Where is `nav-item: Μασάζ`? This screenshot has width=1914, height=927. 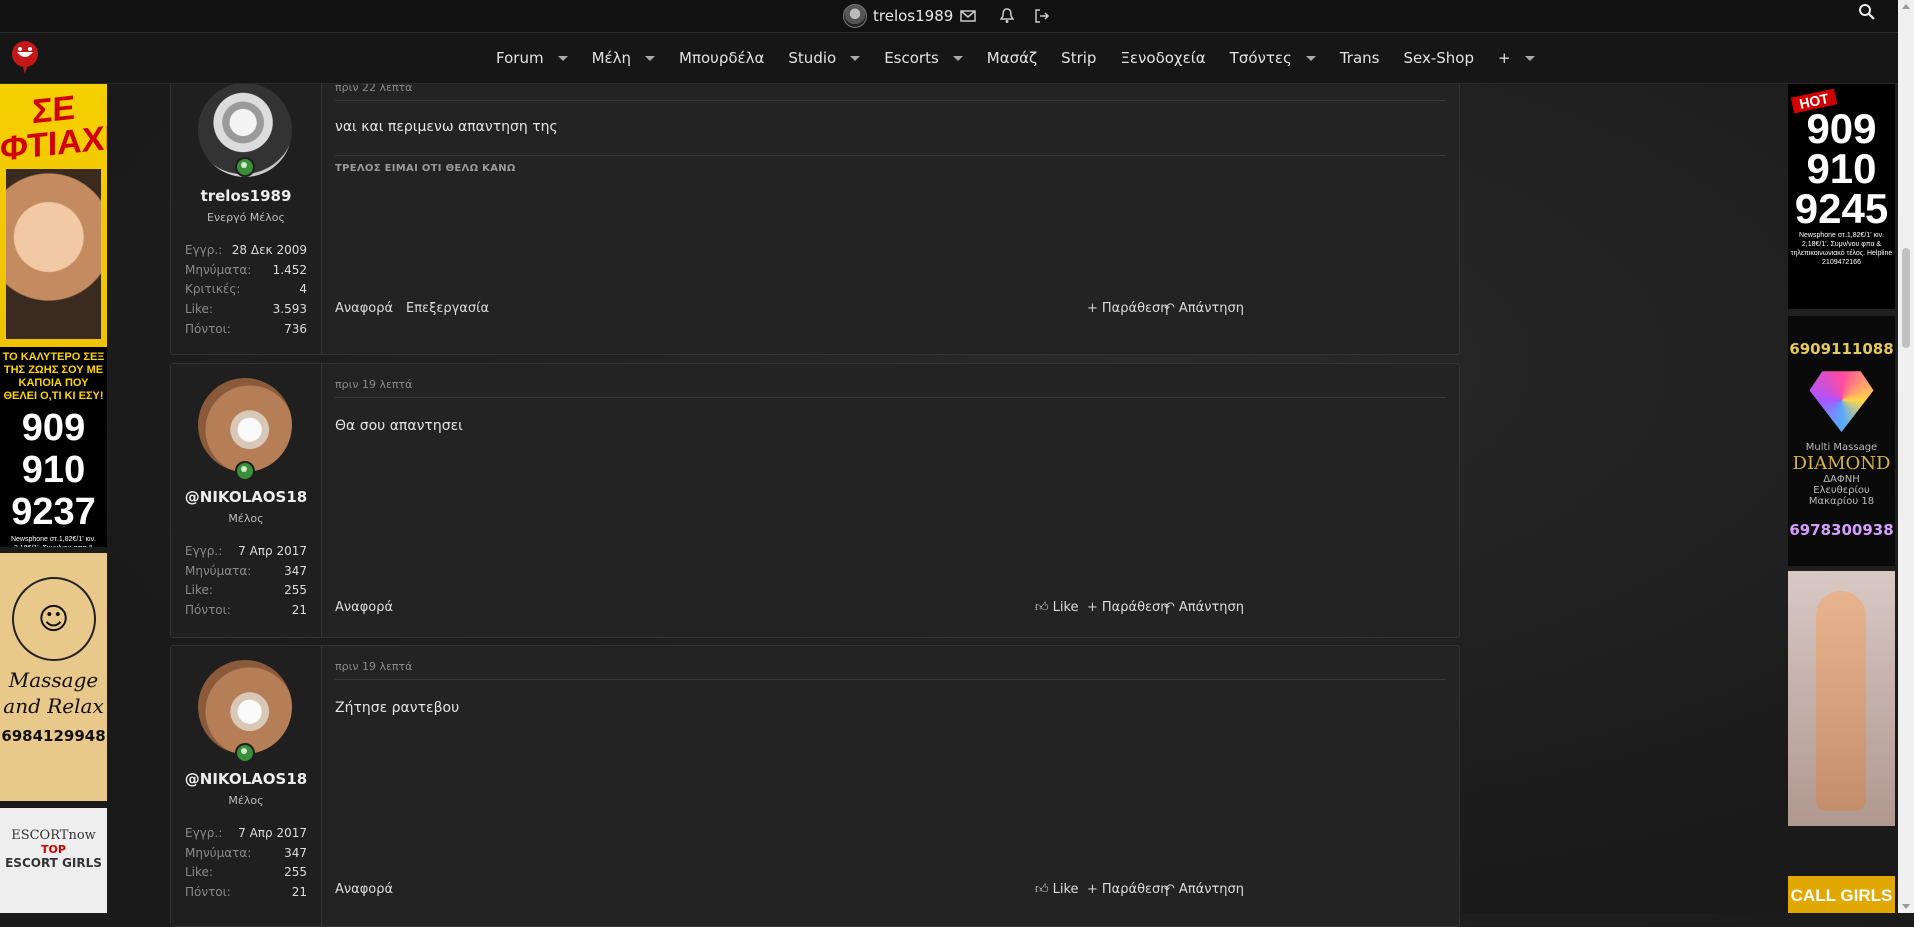 nav-item: Μασάζ is located at coordinates (1012, 58).